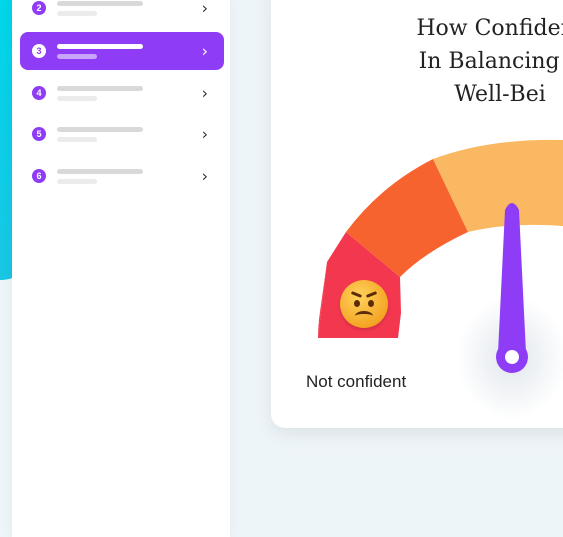  Describe the element at coordinates (512, 357) in the screenshot. I see `gauge-needle-pin` at that location.